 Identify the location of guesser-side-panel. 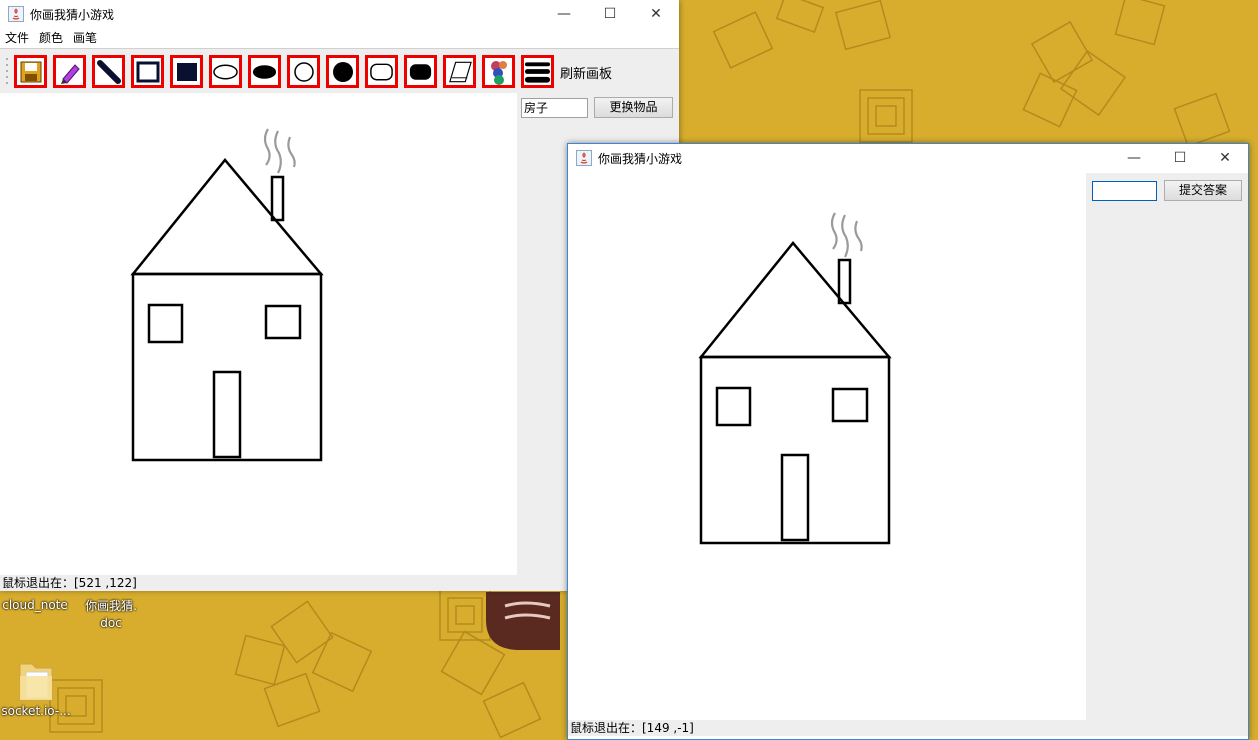
(1167, 446).